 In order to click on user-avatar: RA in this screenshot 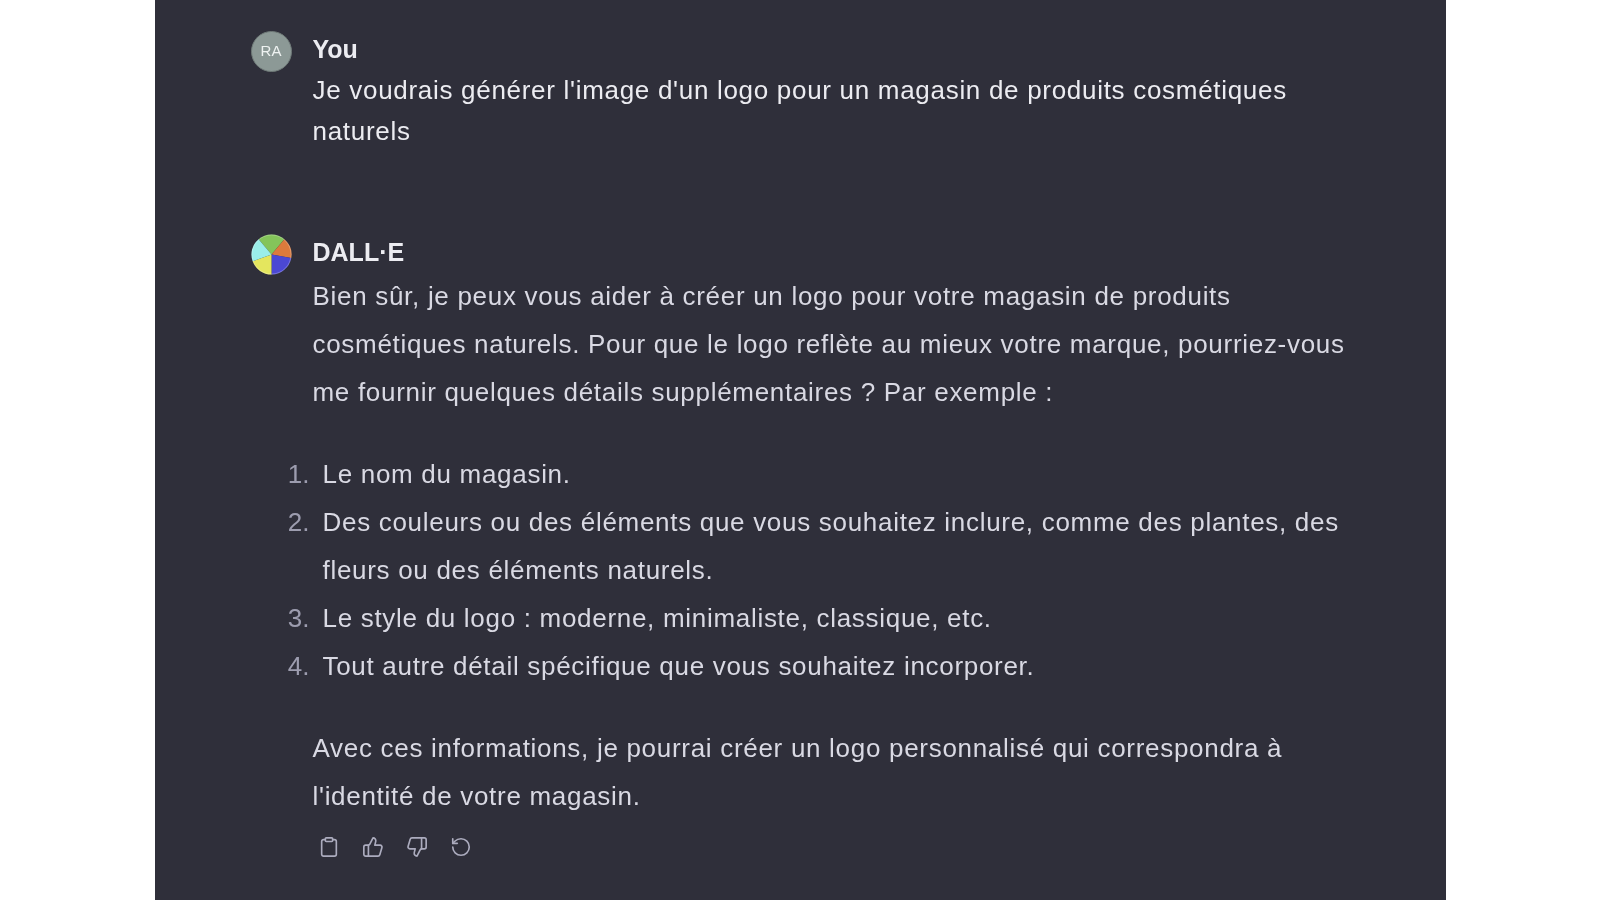, I will do `click(271, 51)`.